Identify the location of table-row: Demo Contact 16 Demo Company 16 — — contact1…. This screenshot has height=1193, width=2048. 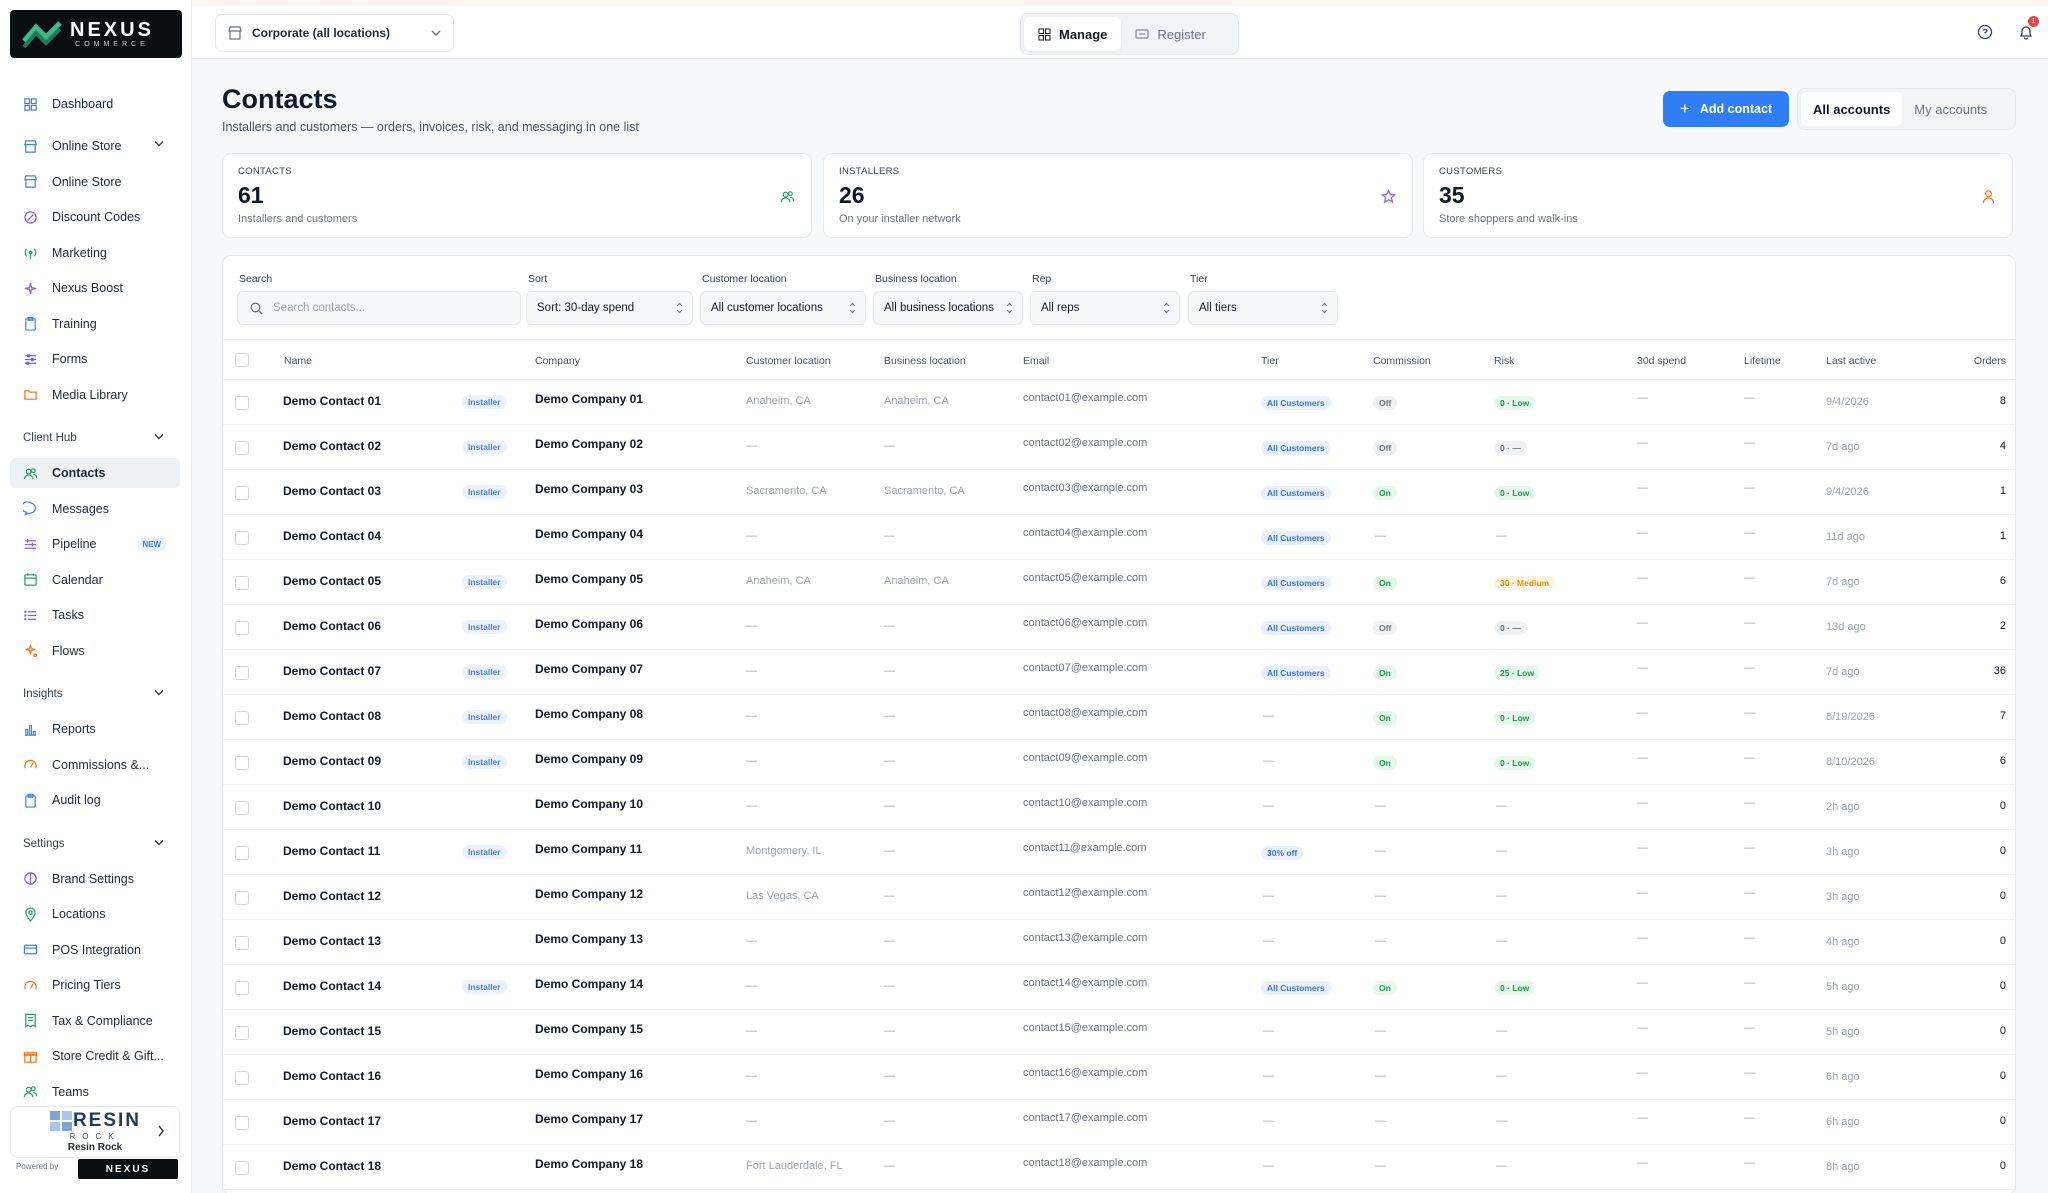
(1119, 1077).